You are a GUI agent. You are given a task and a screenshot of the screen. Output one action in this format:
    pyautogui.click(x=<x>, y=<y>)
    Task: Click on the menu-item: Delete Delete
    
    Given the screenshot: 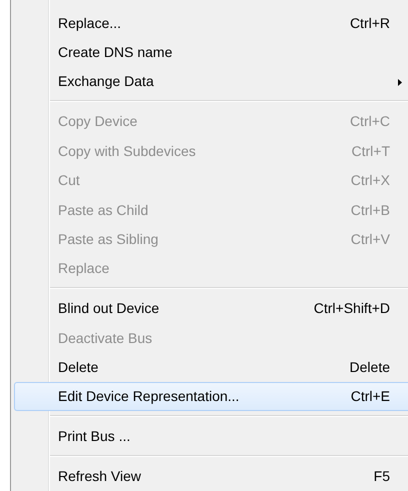 What is the action you would take?
    pyautogui.click(x=211, y=367)
    